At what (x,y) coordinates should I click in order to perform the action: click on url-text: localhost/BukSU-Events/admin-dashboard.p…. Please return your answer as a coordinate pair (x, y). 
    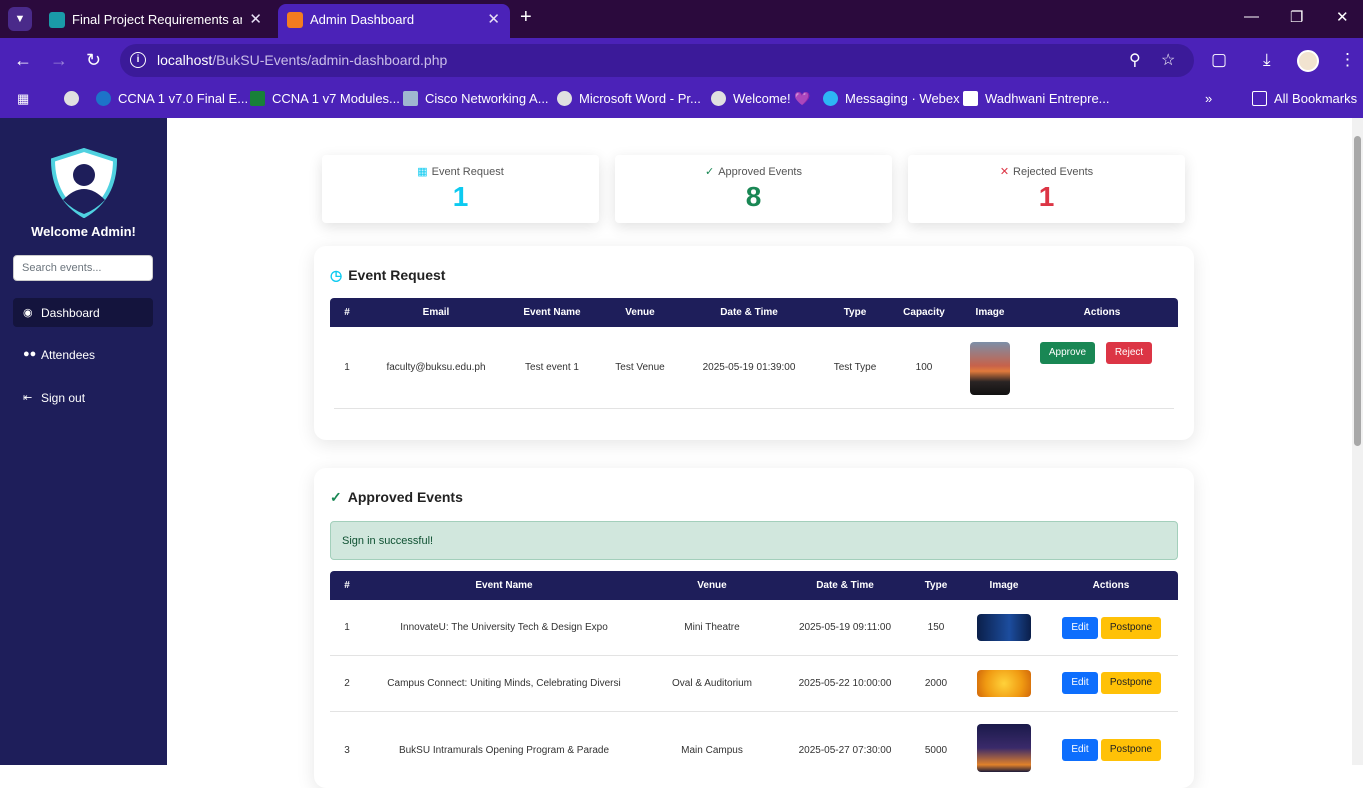
    Looking at the image, I should click on (302, 60).